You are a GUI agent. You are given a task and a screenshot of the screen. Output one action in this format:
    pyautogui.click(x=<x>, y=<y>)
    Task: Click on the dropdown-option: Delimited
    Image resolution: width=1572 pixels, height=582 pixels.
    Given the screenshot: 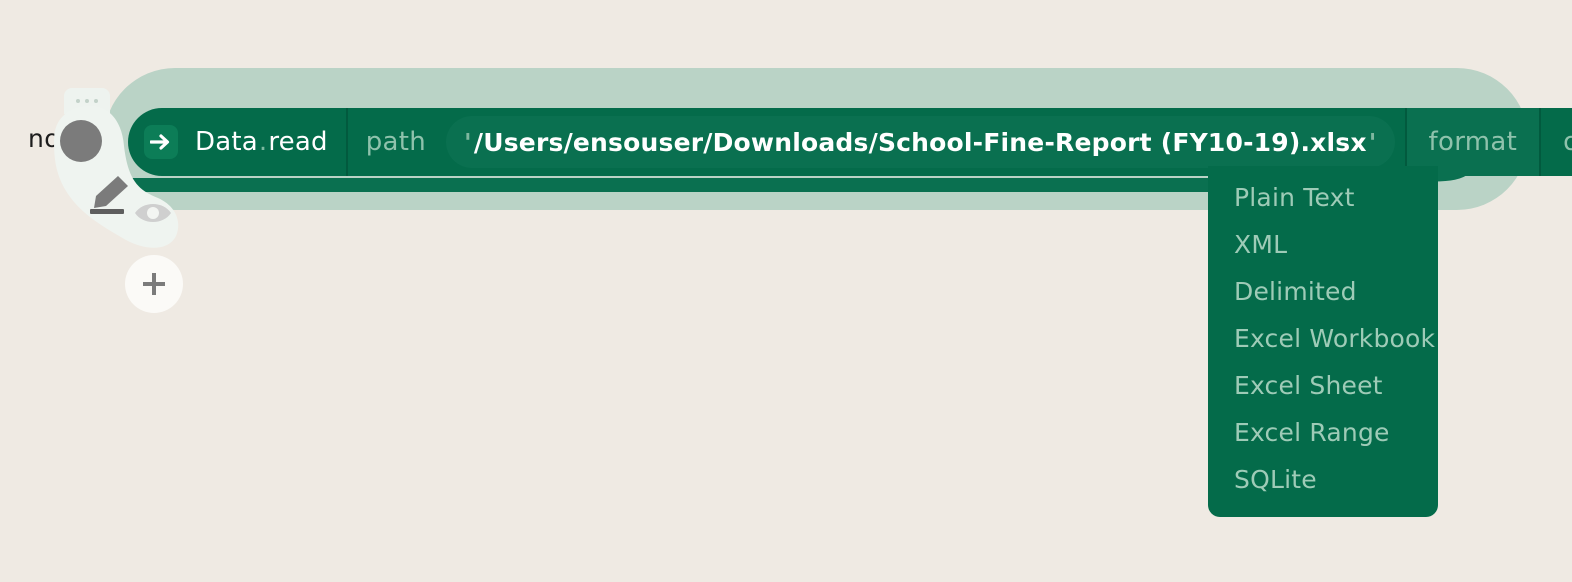 What is the action you would take?
    pyautogui.click(x=1323, y=291)
    